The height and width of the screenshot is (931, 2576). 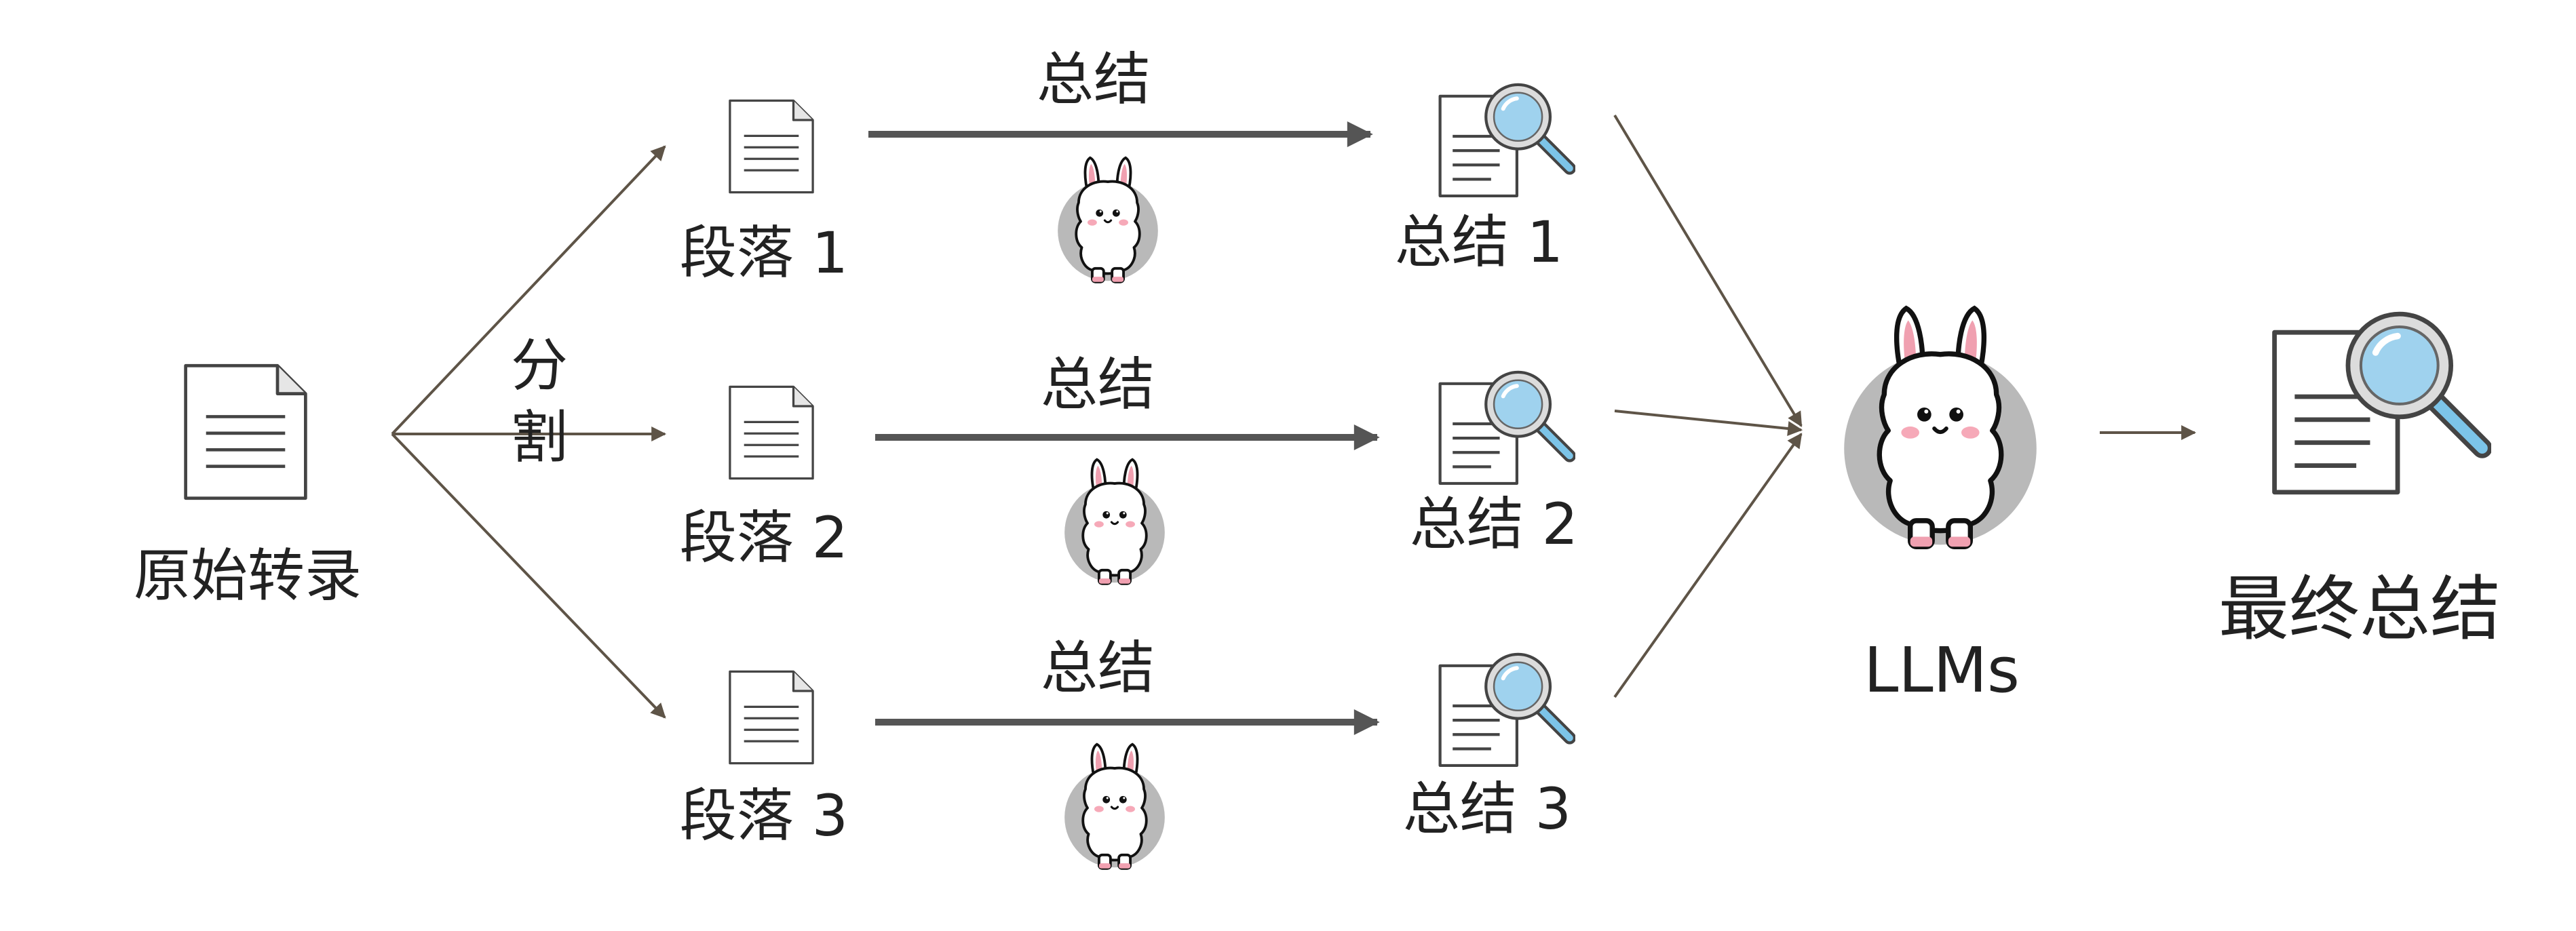 I want to click on summarize-edge-3-llama-icon, so click(x=1114, y=806).